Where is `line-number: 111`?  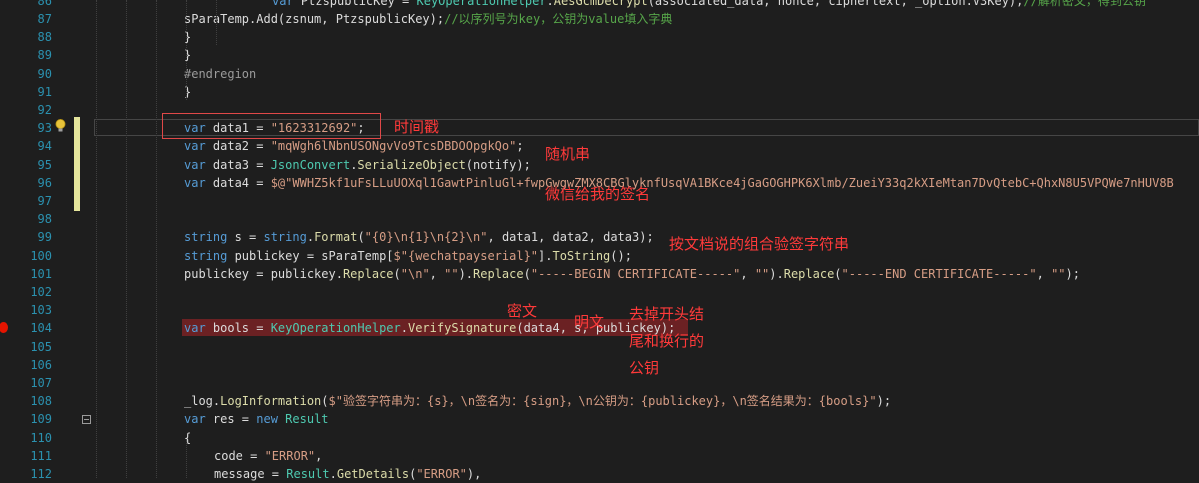
line-number: 111 is located at coordinates (41, 455).